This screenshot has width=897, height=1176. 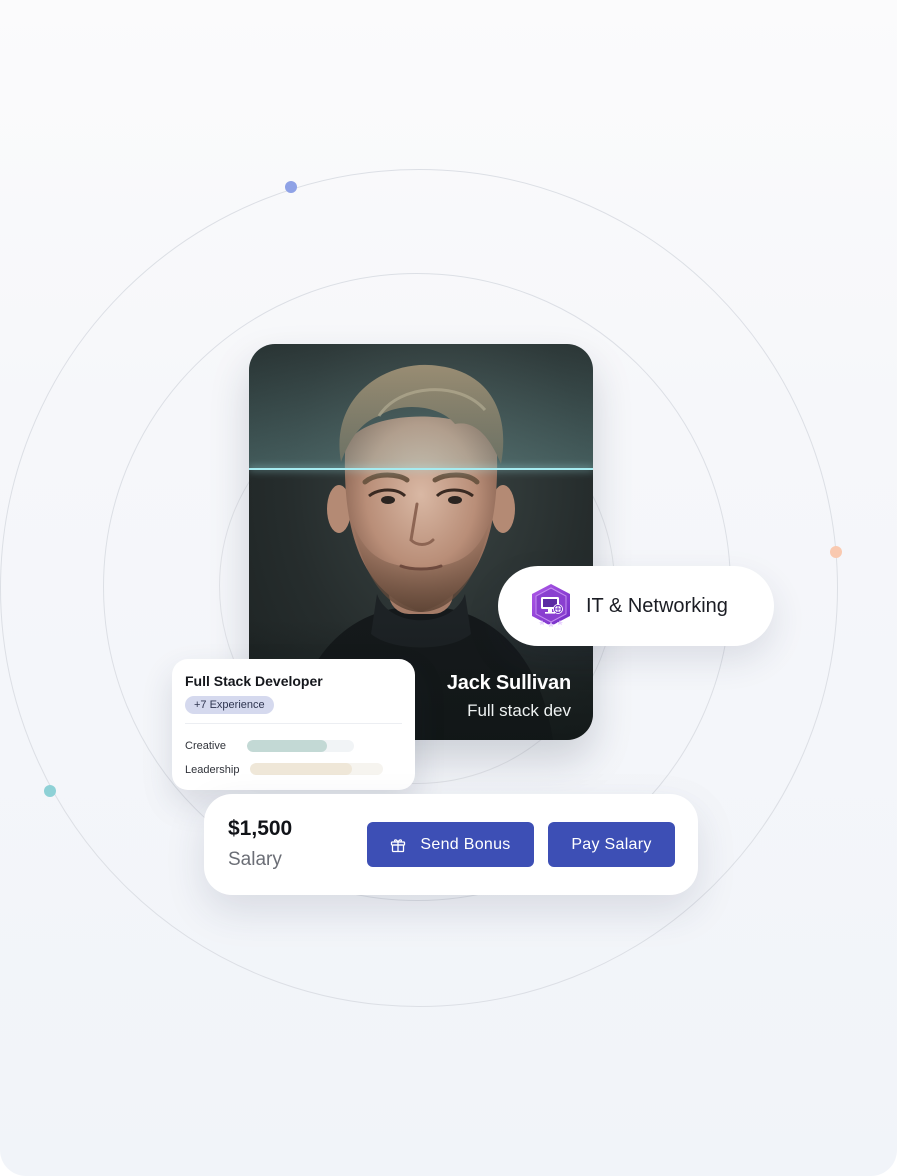 I want to click on send-bonus-button: Send Bonus, so click(x=450, y=844).